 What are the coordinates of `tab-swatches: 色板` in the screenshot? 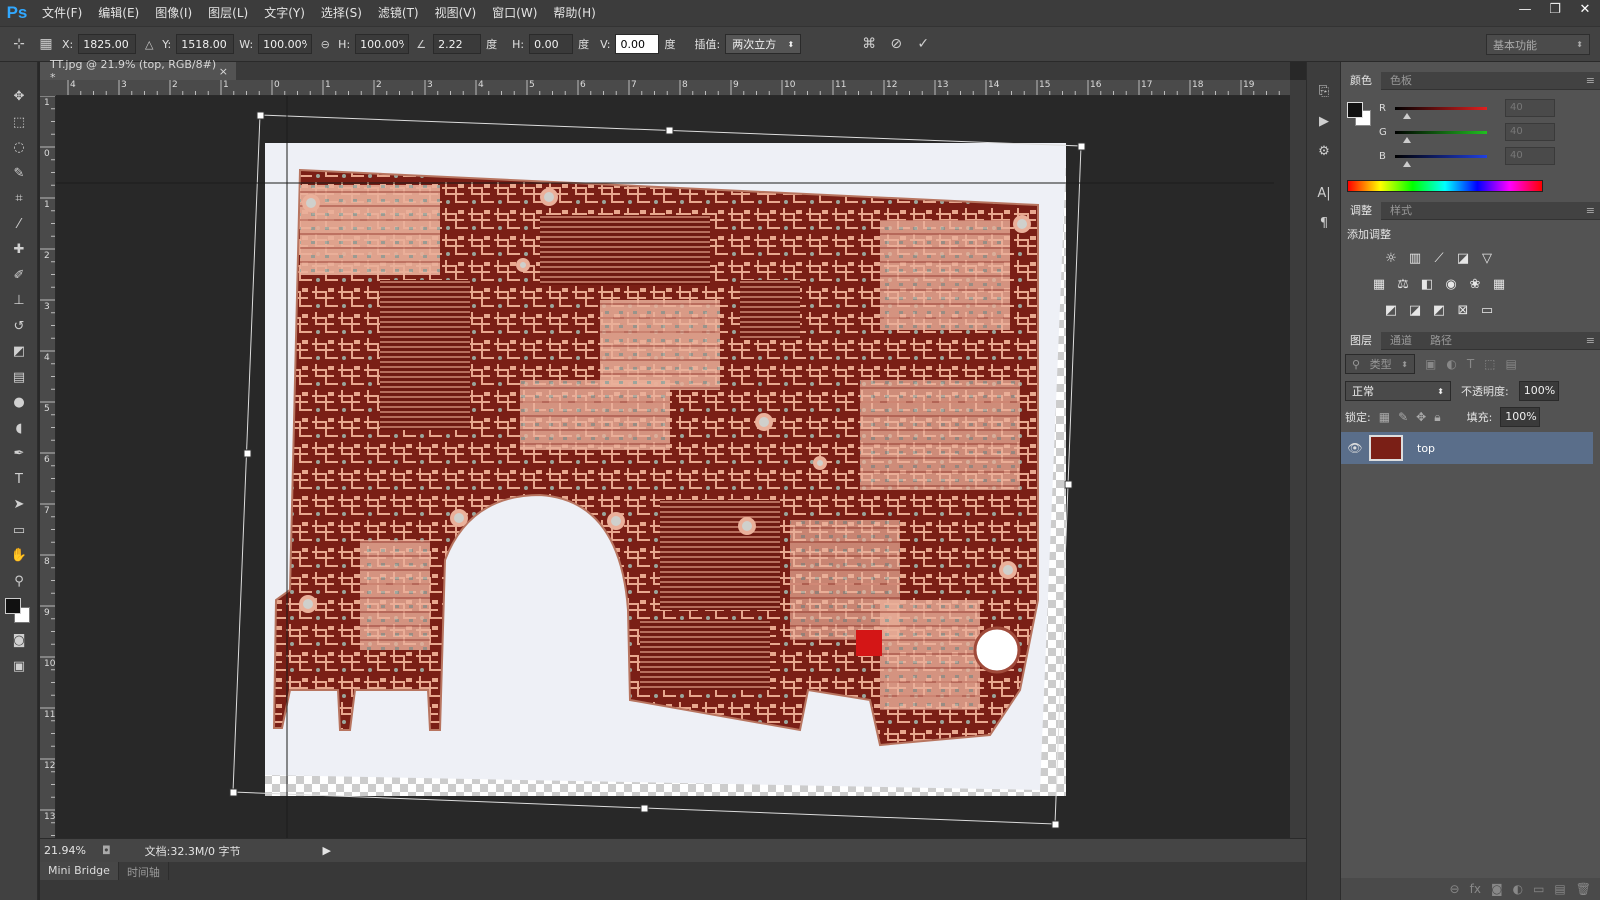 It's located at (1401, 81).